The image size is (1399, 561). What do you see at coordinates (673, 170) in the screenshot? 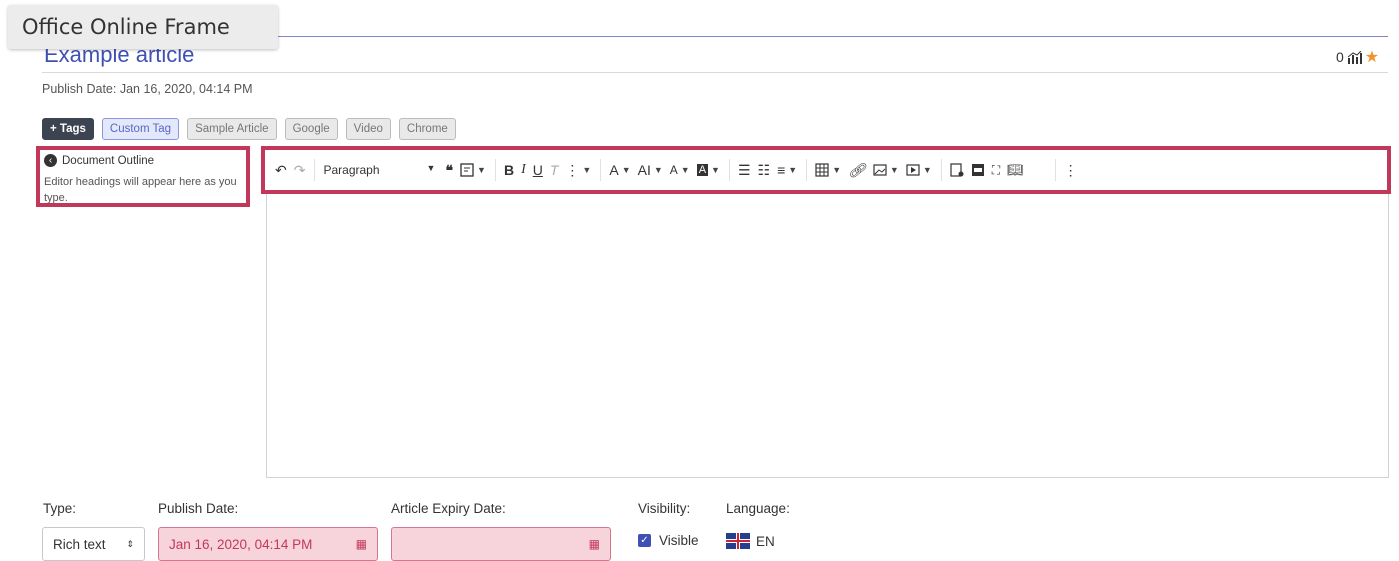
I see `font-color-icon: A` at bounding box center [673, 170].